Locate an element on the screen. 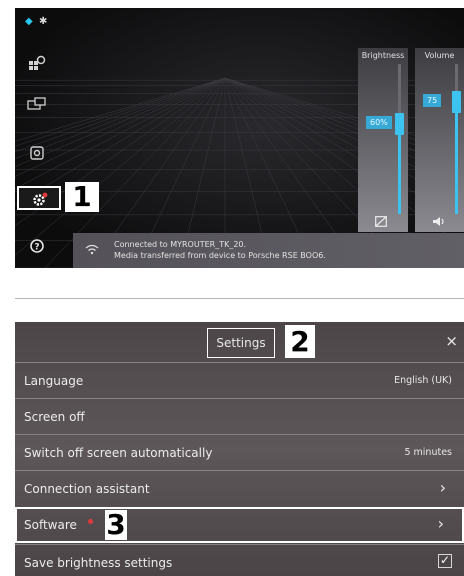 This screenshot has width=464, height=576. settings-icon is located at coordinates (40, 199).